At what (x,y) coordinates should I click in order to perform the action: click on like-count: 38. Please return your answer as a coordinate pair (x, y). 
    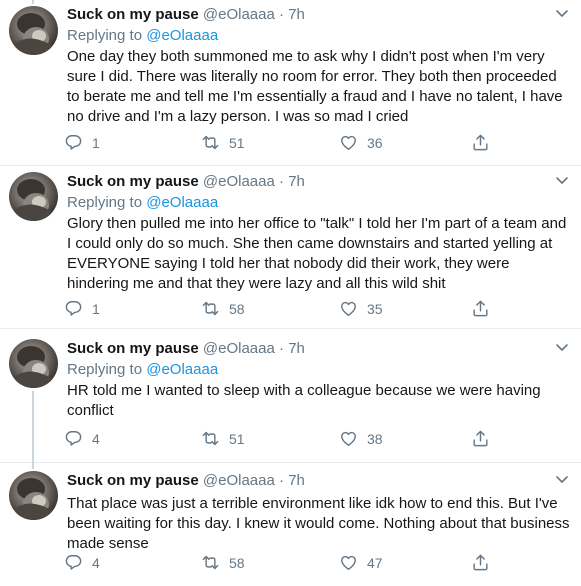
    Looking at the image, I should click on (375, 438).